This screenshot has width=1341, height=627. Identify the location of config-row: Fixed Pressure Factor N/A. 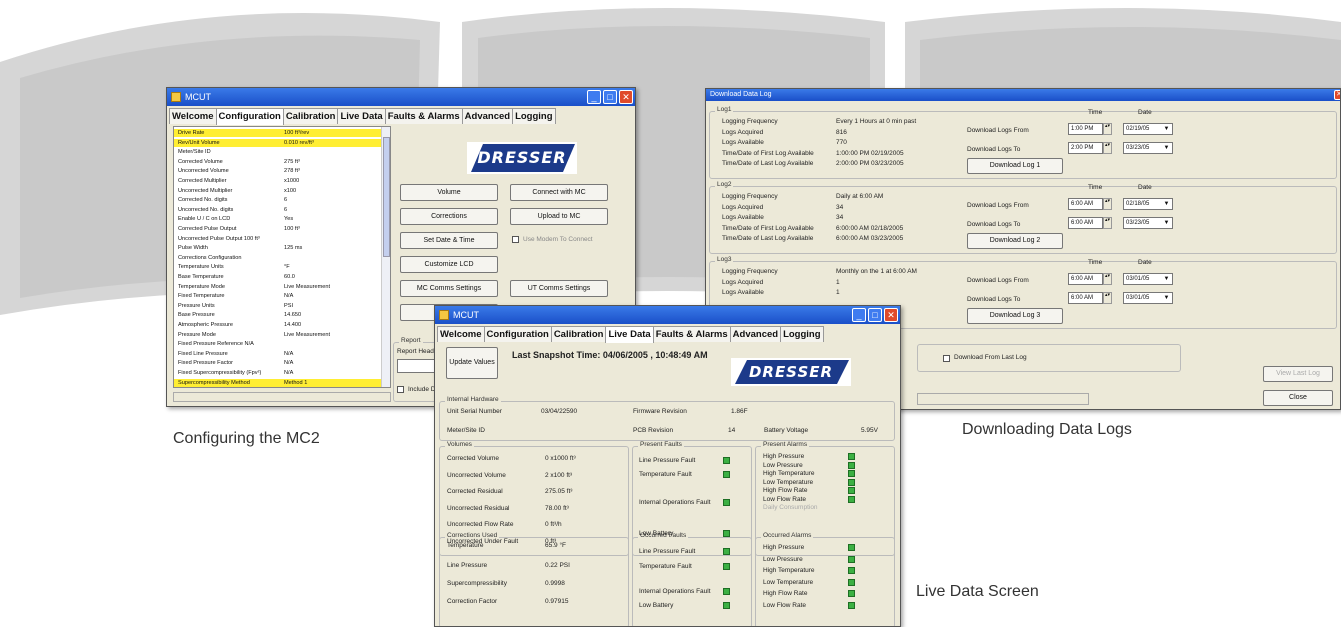
(278, 363).